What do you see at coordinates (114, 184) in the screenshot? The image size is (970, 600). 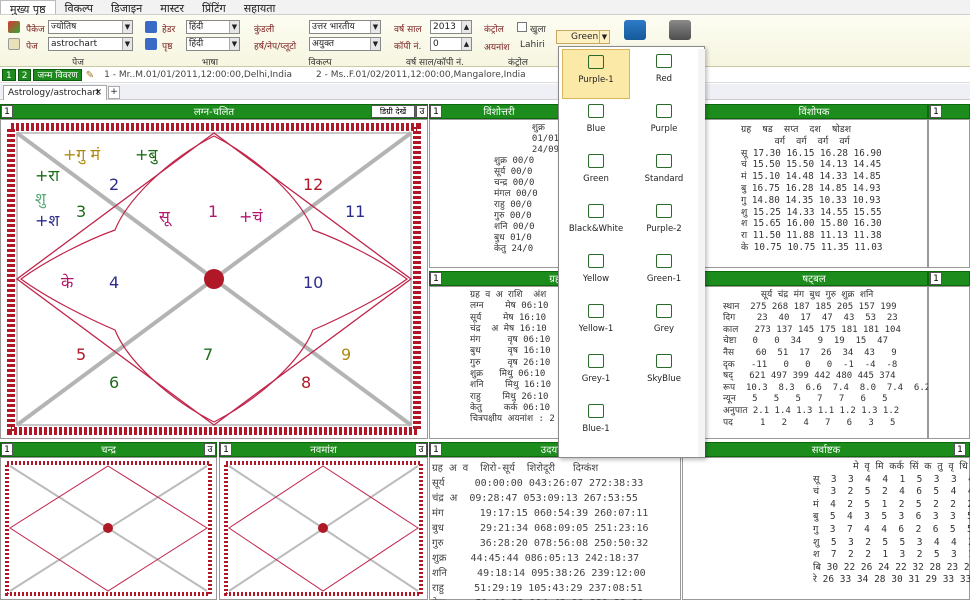 I see `house-2: 2` at bounding box center [114, 184].